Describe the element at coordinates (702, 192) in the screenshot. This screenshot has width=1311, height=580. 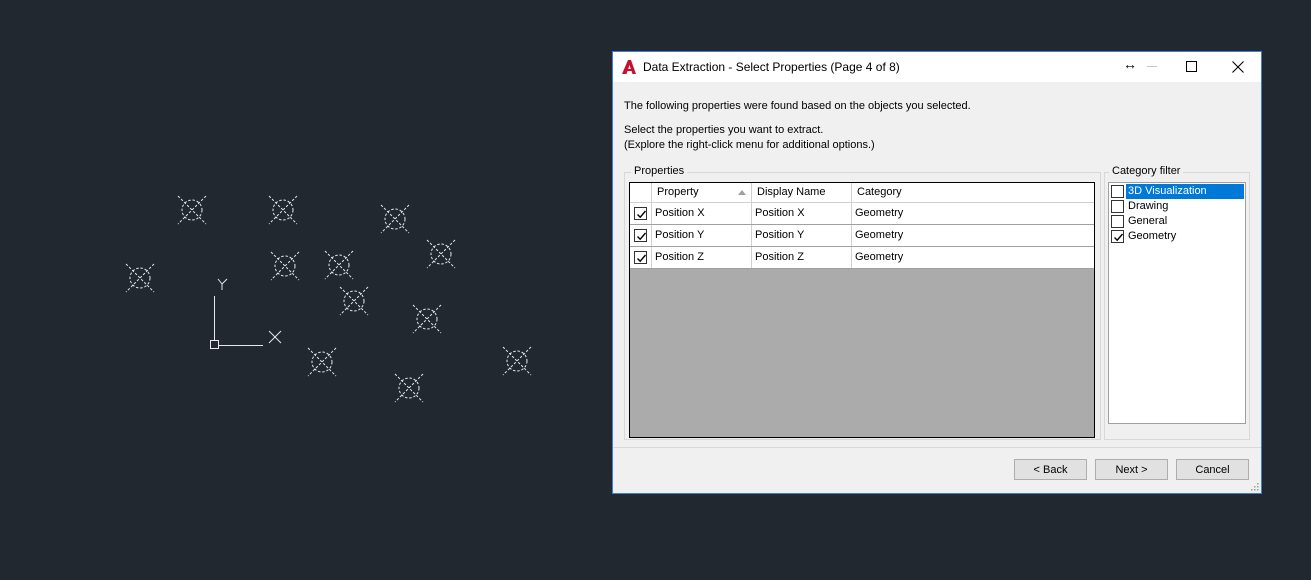
I see `column-header-property: Property` at that location.